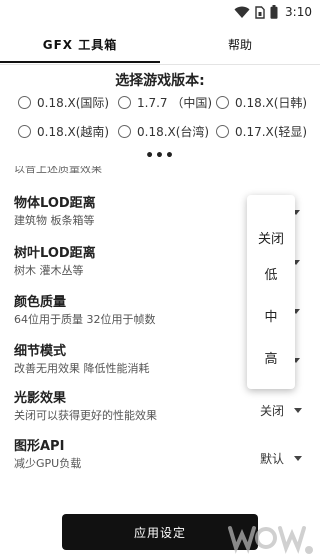 The image size is (320, 560). I want to click on radio-label: 1.7.7 （中国), so click(175, 102).